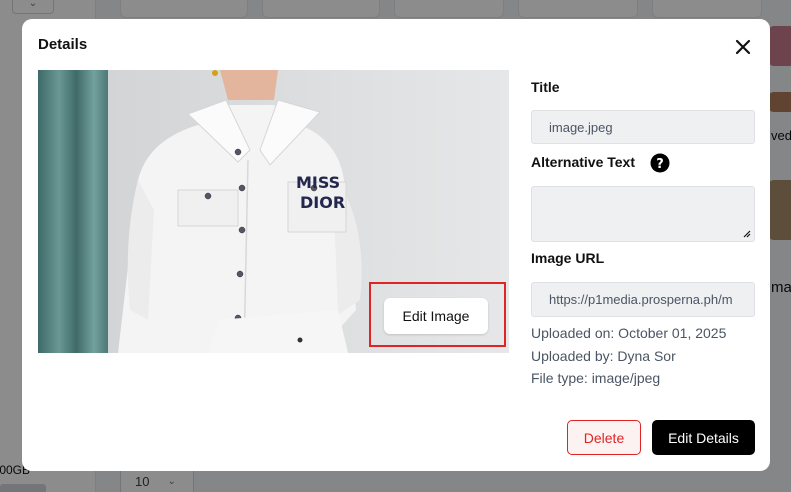  I want to click on jacket-print-line2: DIOR, so click(322, 202).